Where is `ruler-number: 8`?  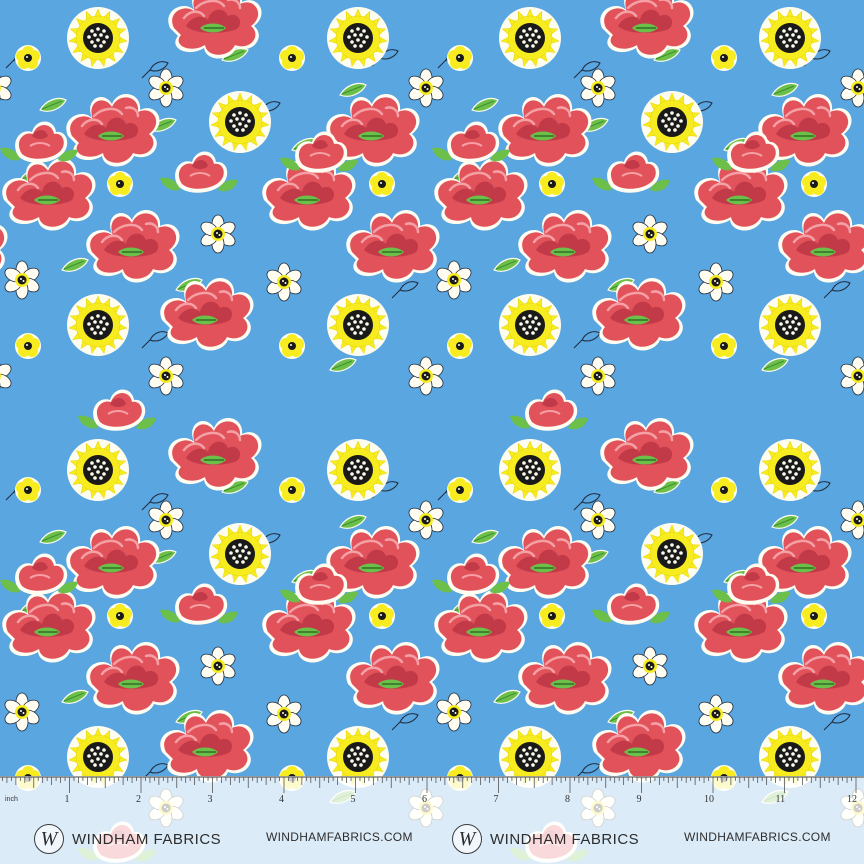 ruler-number: 8 is located at coordinates (567, 799).